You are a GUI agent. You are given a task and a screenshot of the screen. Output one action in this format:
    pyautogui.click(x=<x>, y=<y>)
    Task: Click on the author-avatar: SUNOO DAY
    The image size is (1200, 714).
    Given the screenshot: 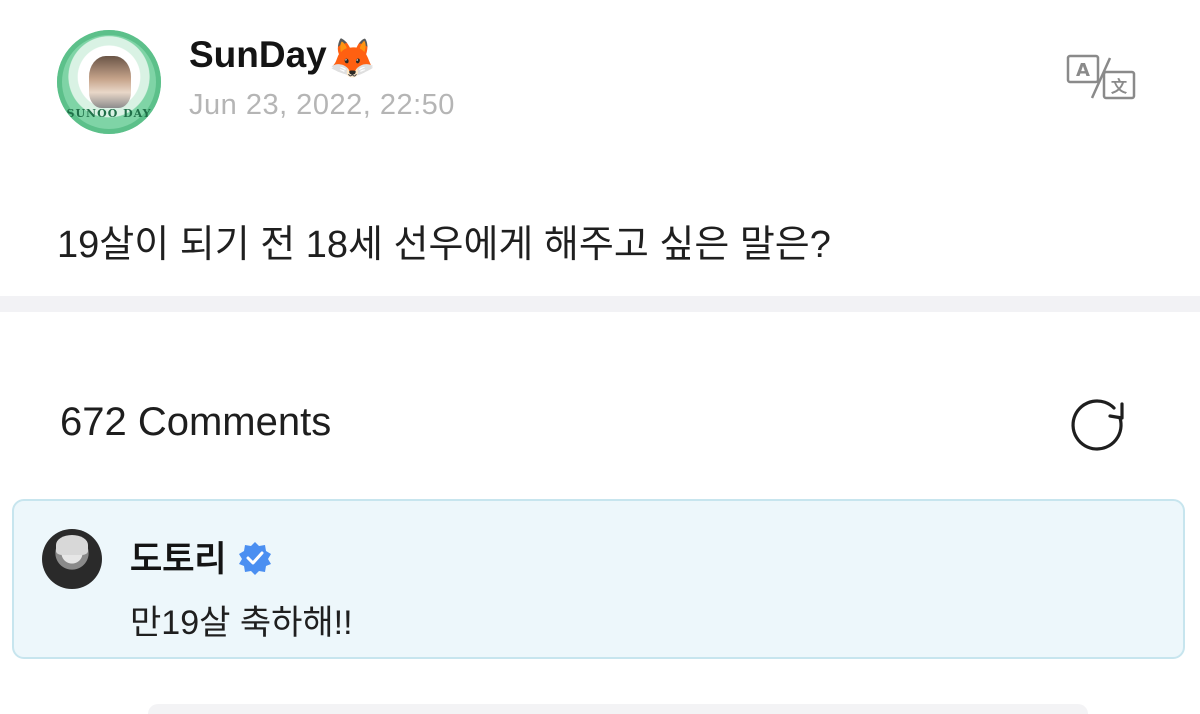 What is the action you would take?
    pyautogui.click(x=109, y=82)
    